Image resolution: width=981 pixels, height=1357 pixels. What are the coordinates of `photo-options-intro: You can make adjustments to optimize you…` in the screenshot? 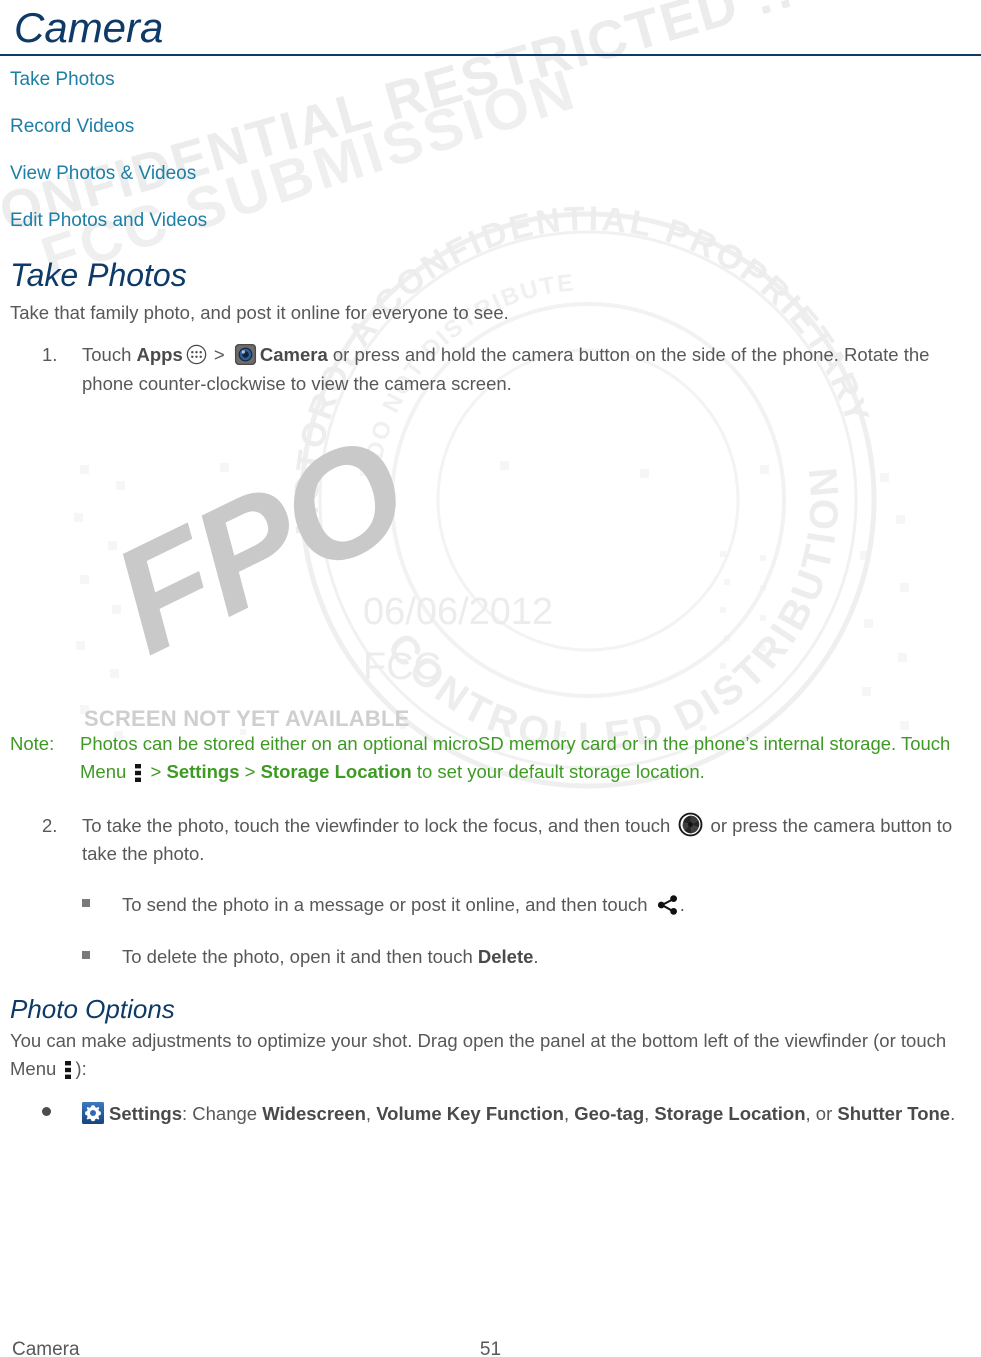 It's located at (485, 1055).